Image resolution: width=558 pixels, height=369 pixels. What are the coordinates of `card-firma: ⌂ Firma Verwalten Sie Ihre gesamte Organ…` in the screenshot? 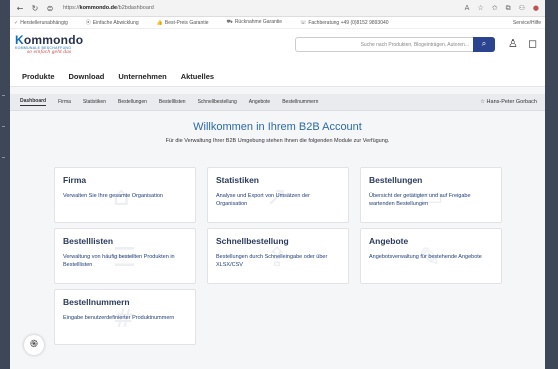 It's located at (125, 195).